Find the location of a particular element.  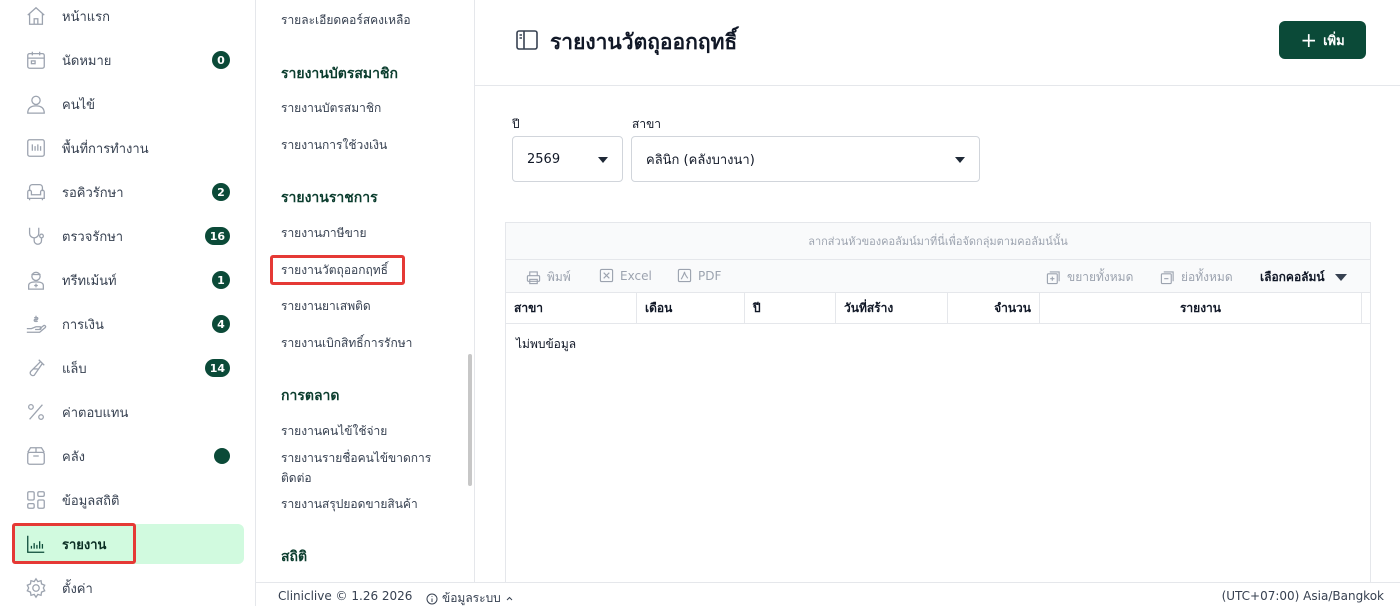

sidebar-item-inventory: คลัง is located at coordinates (128, 456).